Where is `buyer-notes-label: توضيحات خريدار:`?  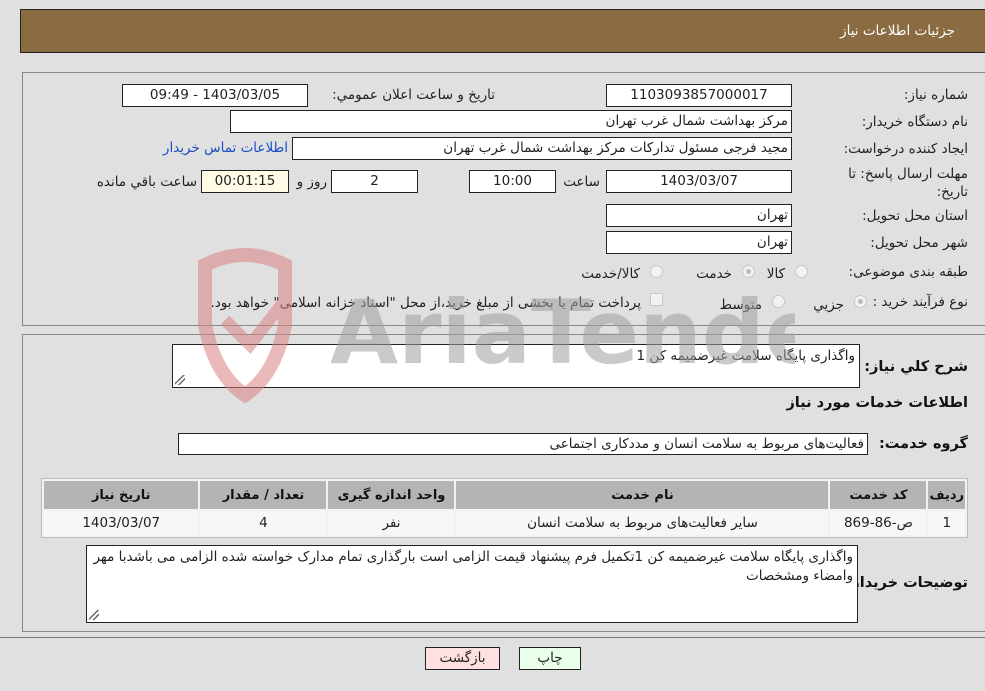
buyer-notes-label: توضيحات خريدار: is located at coordinates (906, 583).